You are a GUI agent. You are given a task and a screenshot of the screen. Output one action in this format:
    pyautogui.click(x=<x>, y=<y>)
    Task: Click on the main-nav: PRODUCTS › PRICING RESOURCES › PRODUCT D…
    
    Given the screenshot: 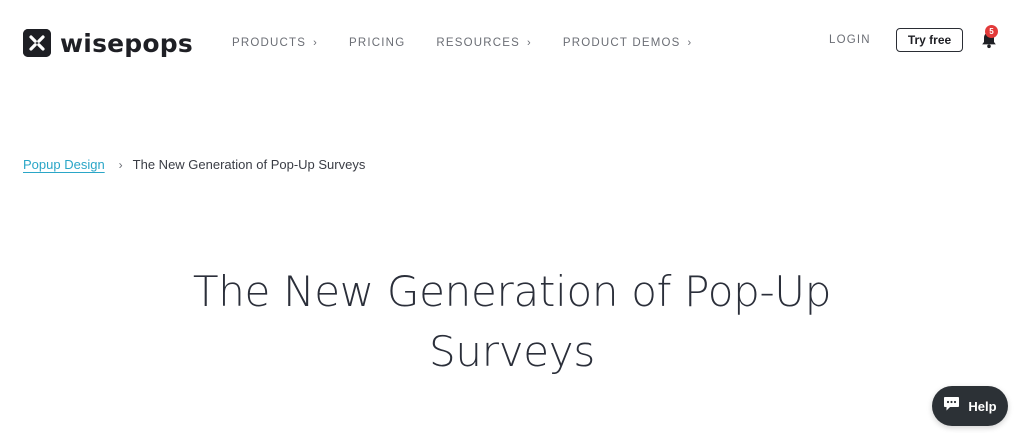 What is the action you would take?
    pyautogui.click(x=477, y=43)
    